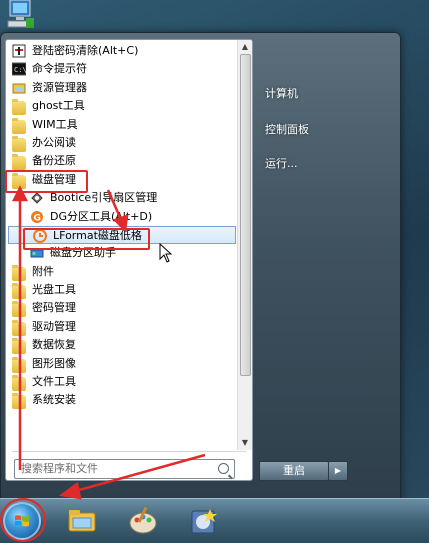  I want to click on program-item-label: 办公阅读, so click(54, 142).